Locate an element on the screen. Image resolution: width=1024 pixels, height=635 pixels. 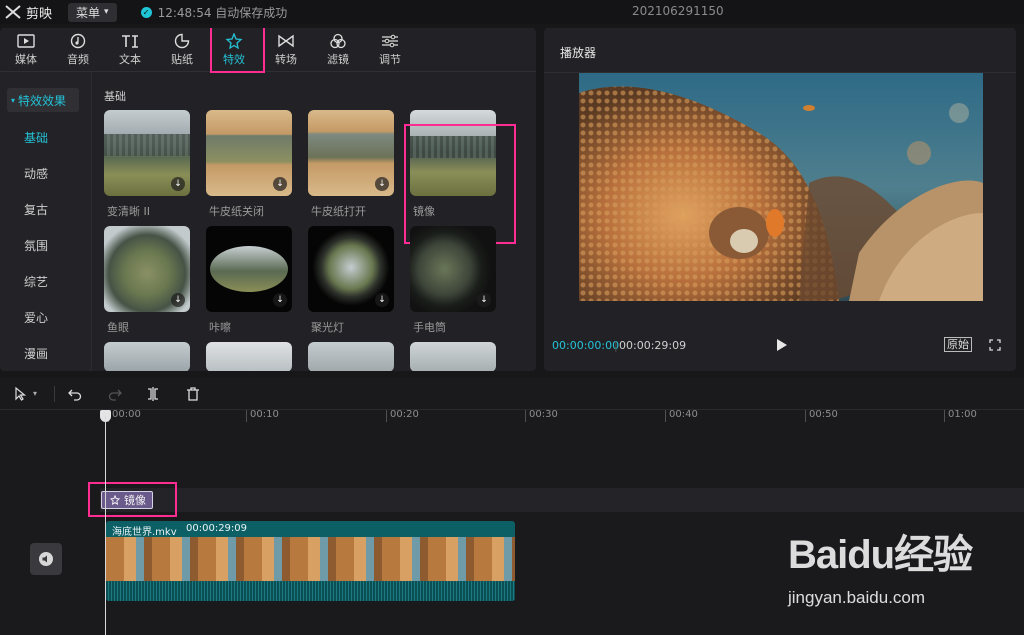
effect-label: 聚光灯 is located at coordinates (327, 327).